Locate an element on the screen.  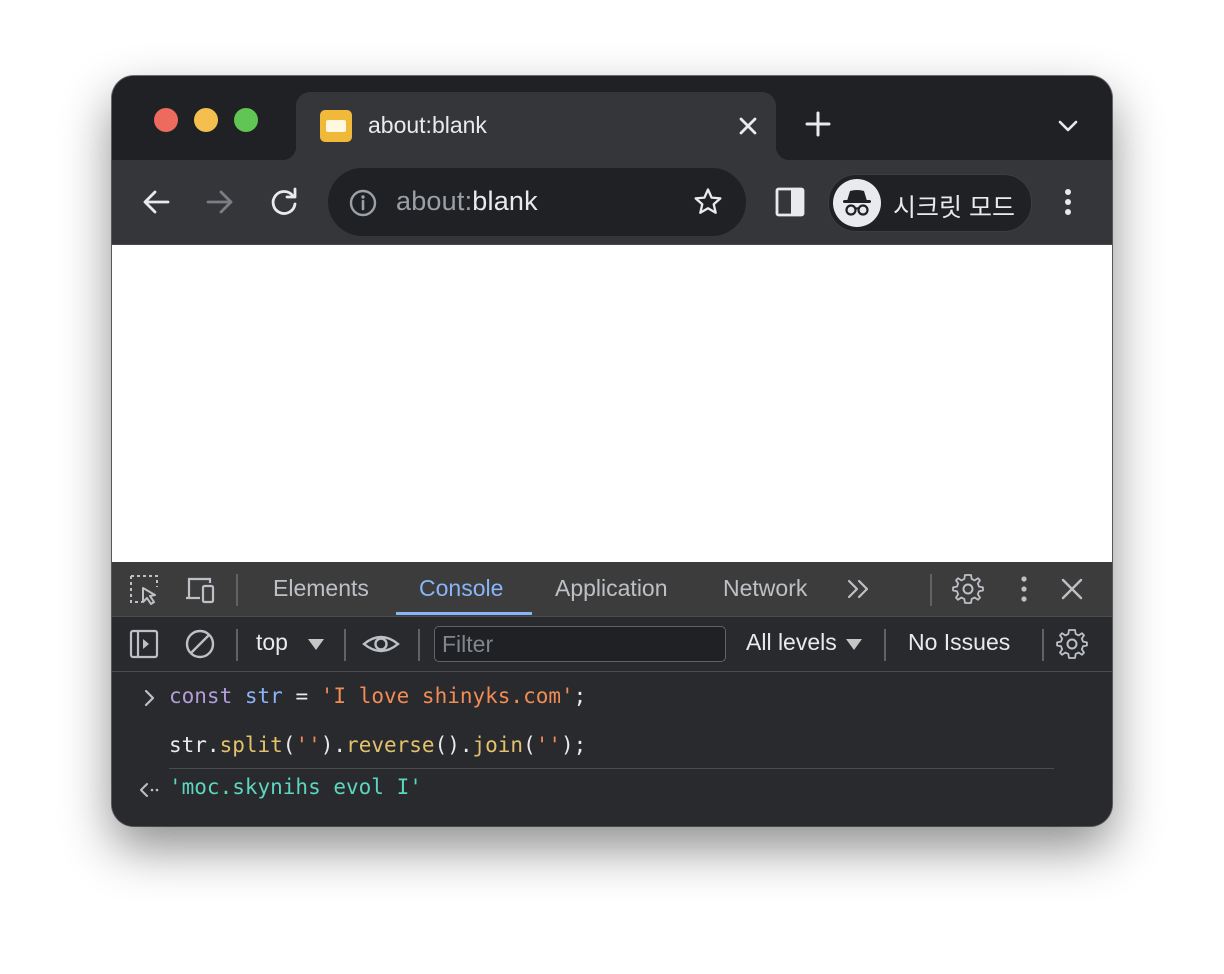
chevron-down-icon is located at coordinates (1068, 126).